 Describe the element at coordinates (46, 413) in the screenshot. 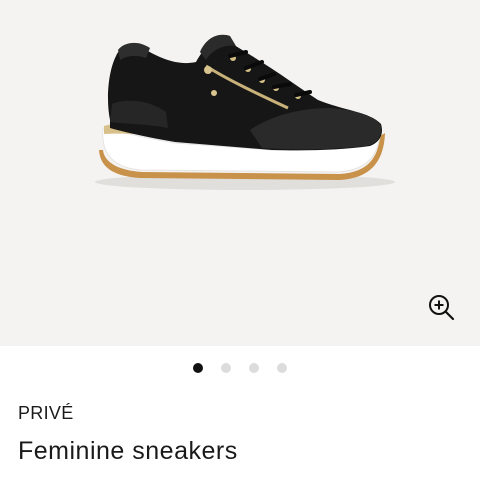

I see `product-brand: PRIVÉ` at that location.